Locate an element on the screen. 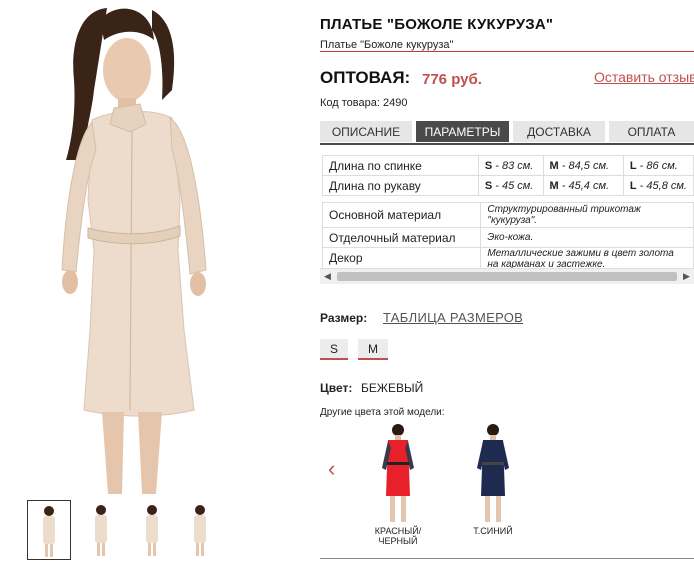  price-value: 776 руб. is located at coordinates (452, 79).